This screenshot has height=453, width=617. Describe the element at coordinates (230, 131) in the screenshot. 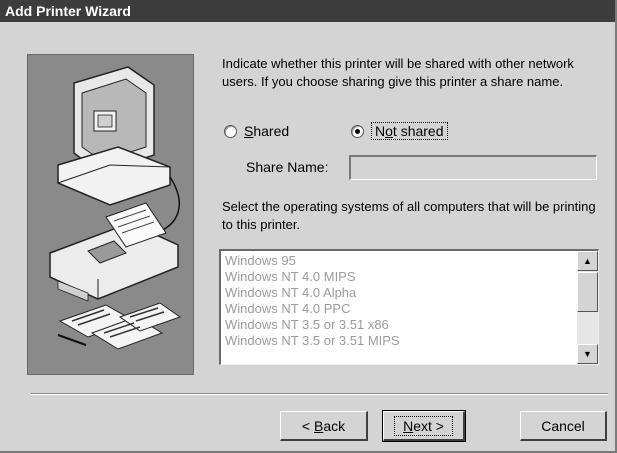

I see `shared-radio-button` at that location.